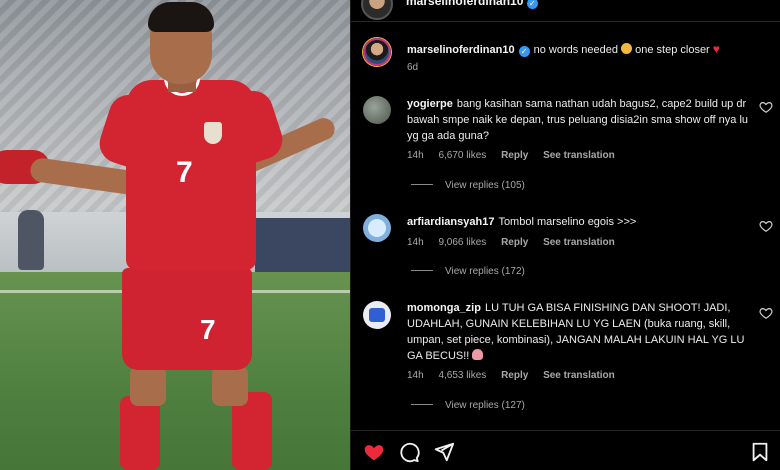 The width and height of the screenshot is (780, 470). I want to click on comment-username: yogierpe, so click(430, 104).